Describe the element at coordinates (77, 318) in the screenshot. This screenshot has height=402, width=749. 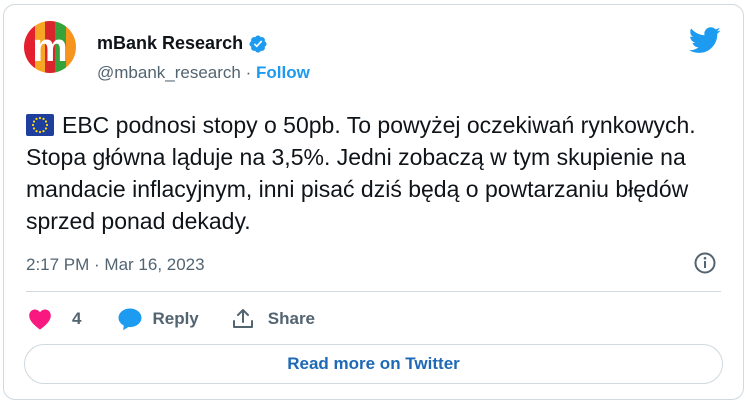
I see `like-count: 4` at that location.